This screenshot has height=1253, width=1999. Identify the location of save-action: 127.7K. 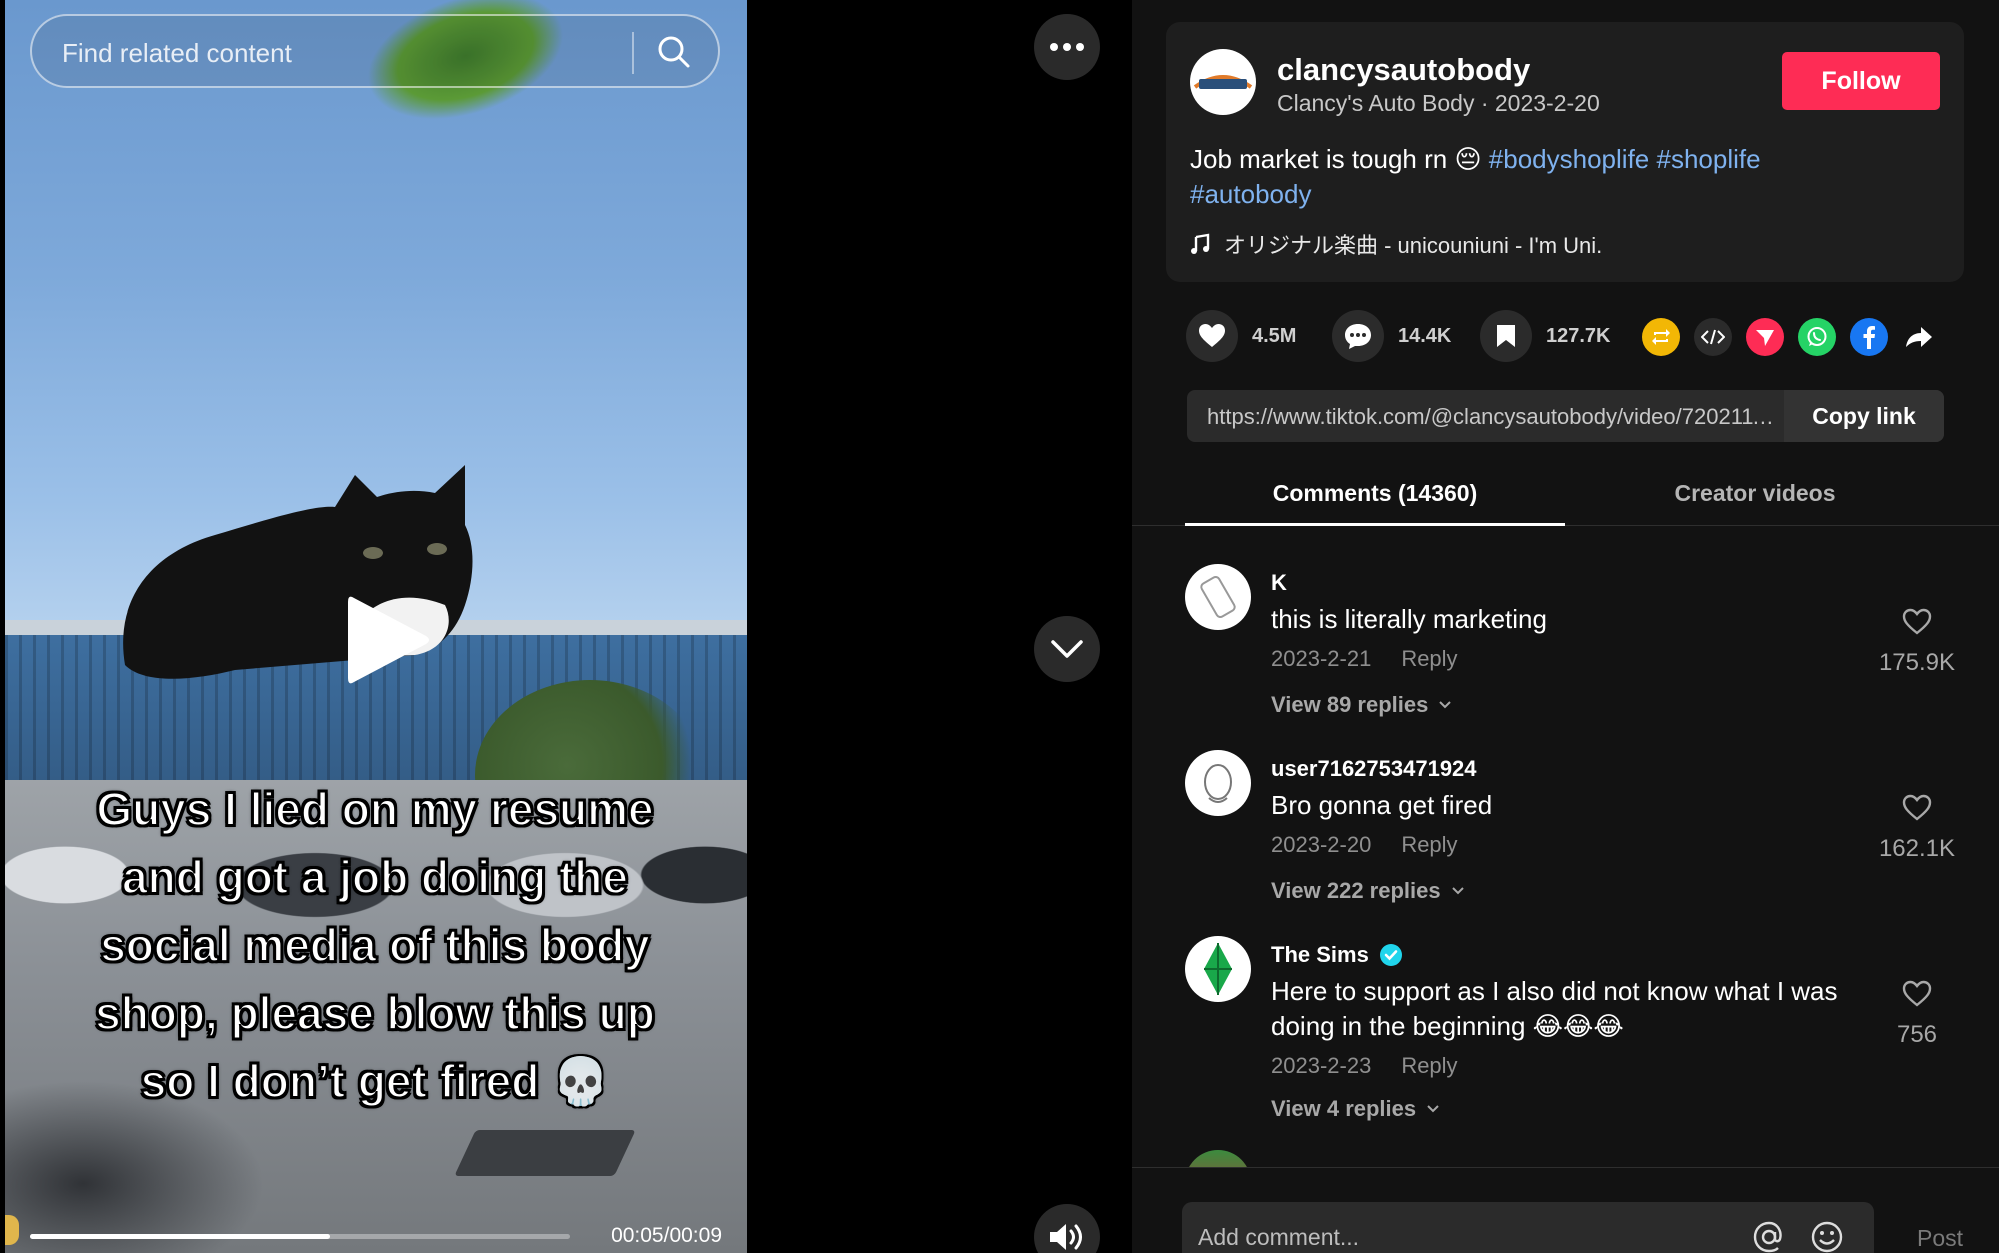
(1545, 336).